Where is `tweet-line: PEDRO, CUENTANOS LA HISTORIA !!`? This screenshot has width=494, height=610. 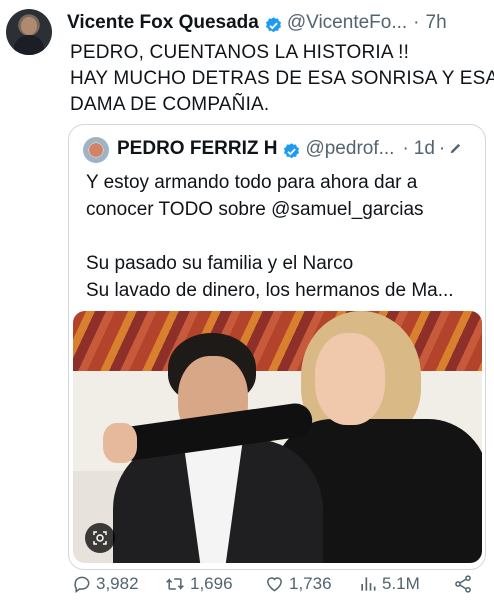
tweet-line: PEDRO, CUENTANOS LA HISTORIA !! is located at coordinates (240, 52).